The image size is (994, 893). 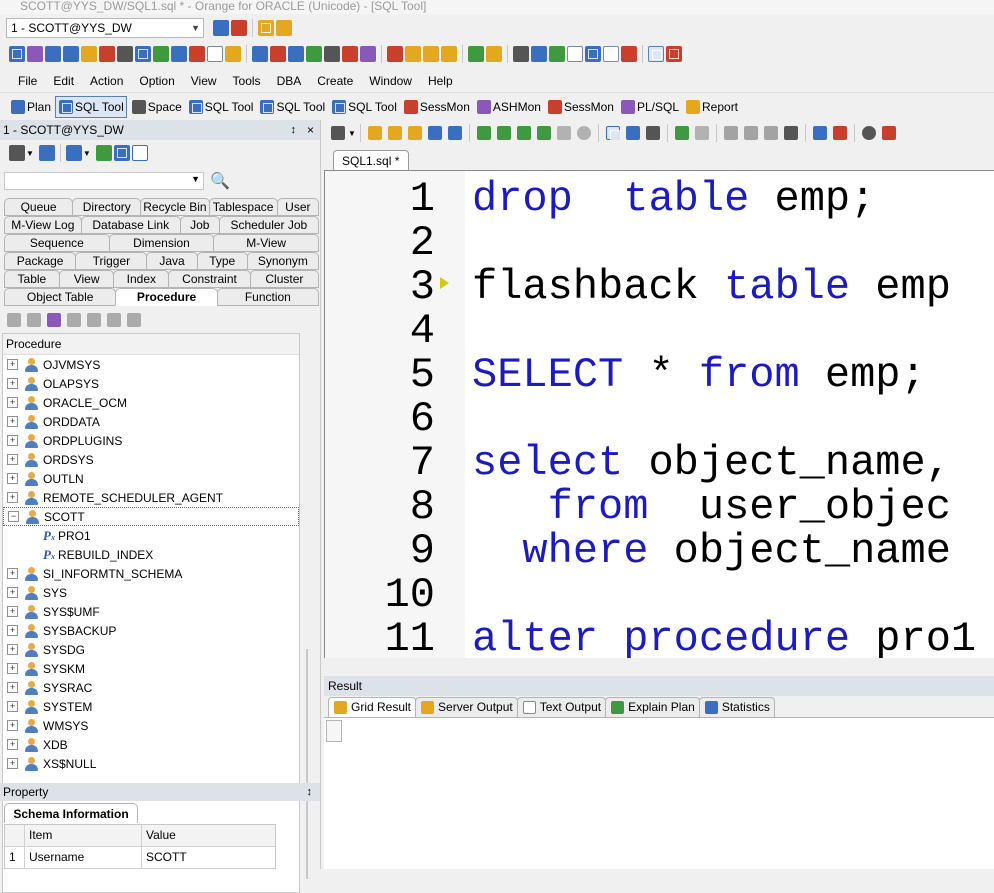 I want to click on import-icon, so click(x=413, y=54).